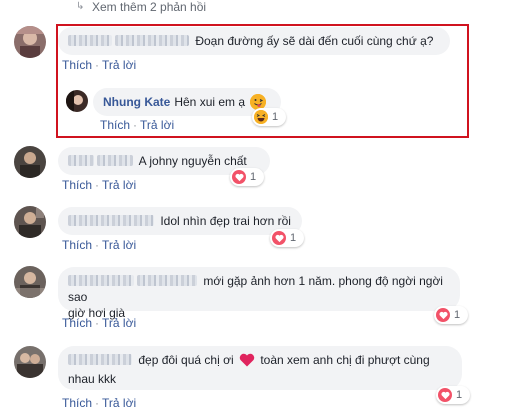  I want to click on comment-text: A johny nguyễn chất, so click(192, 161).